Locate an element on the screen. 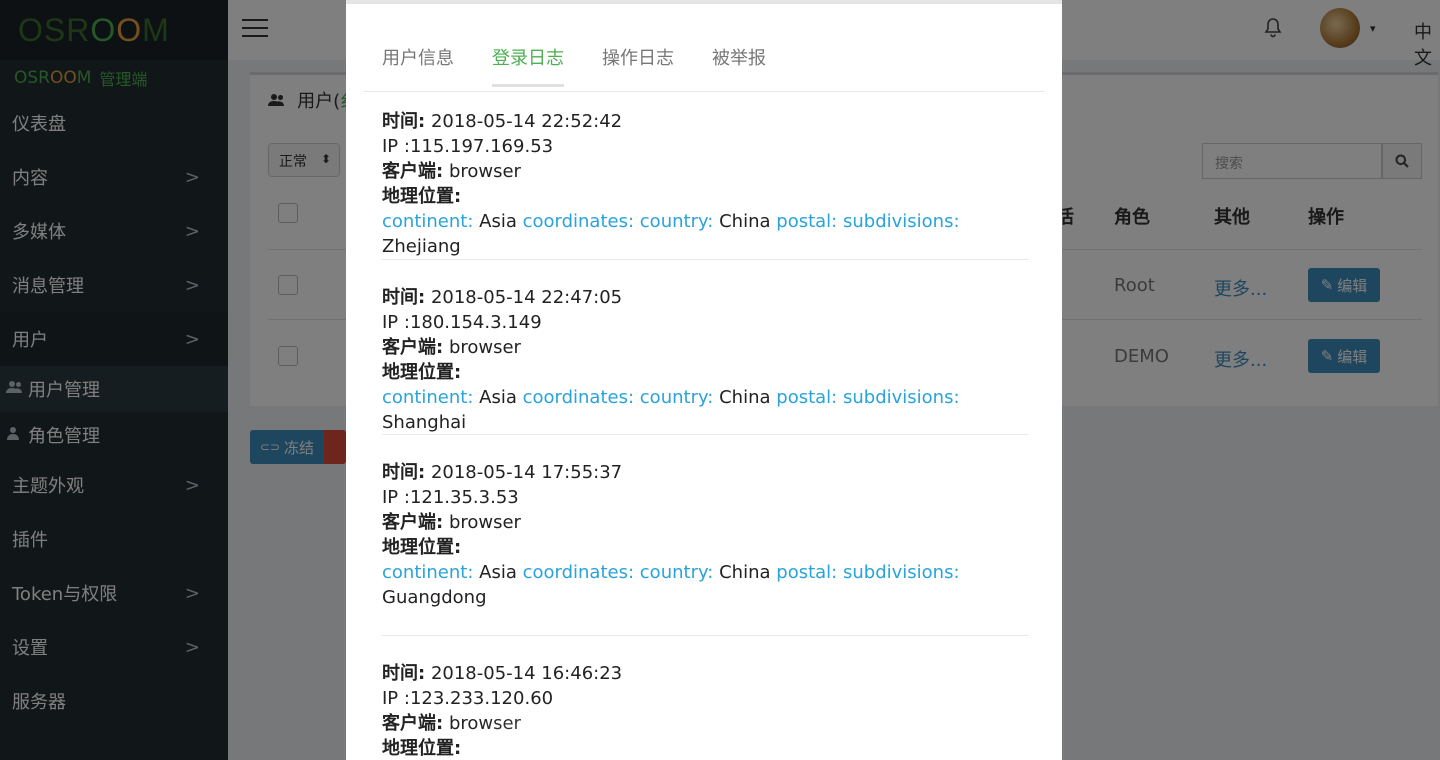 This screenshot has width=1440, height=760. login-time: 2018-05-14 22:52:42 is located at coordinates (526, 121).